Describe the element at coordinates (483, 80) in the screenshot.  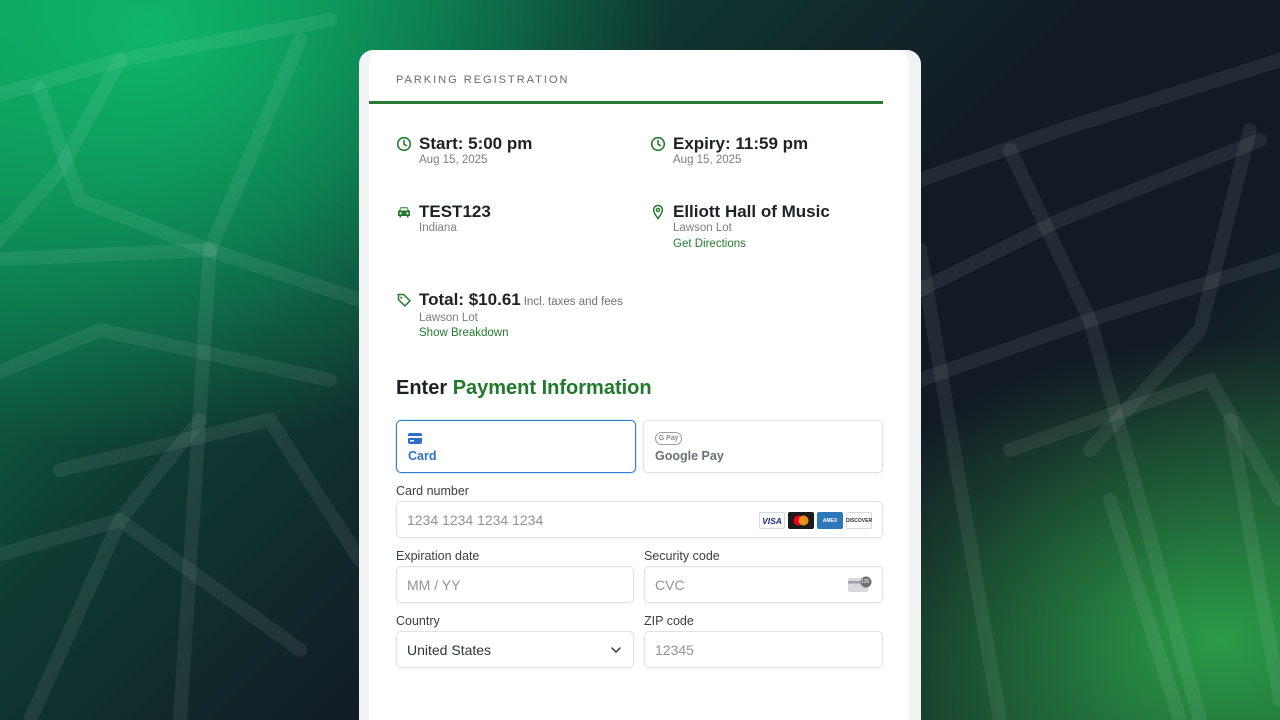
I see `page-header: PARKING REGISTRATION` at that location.